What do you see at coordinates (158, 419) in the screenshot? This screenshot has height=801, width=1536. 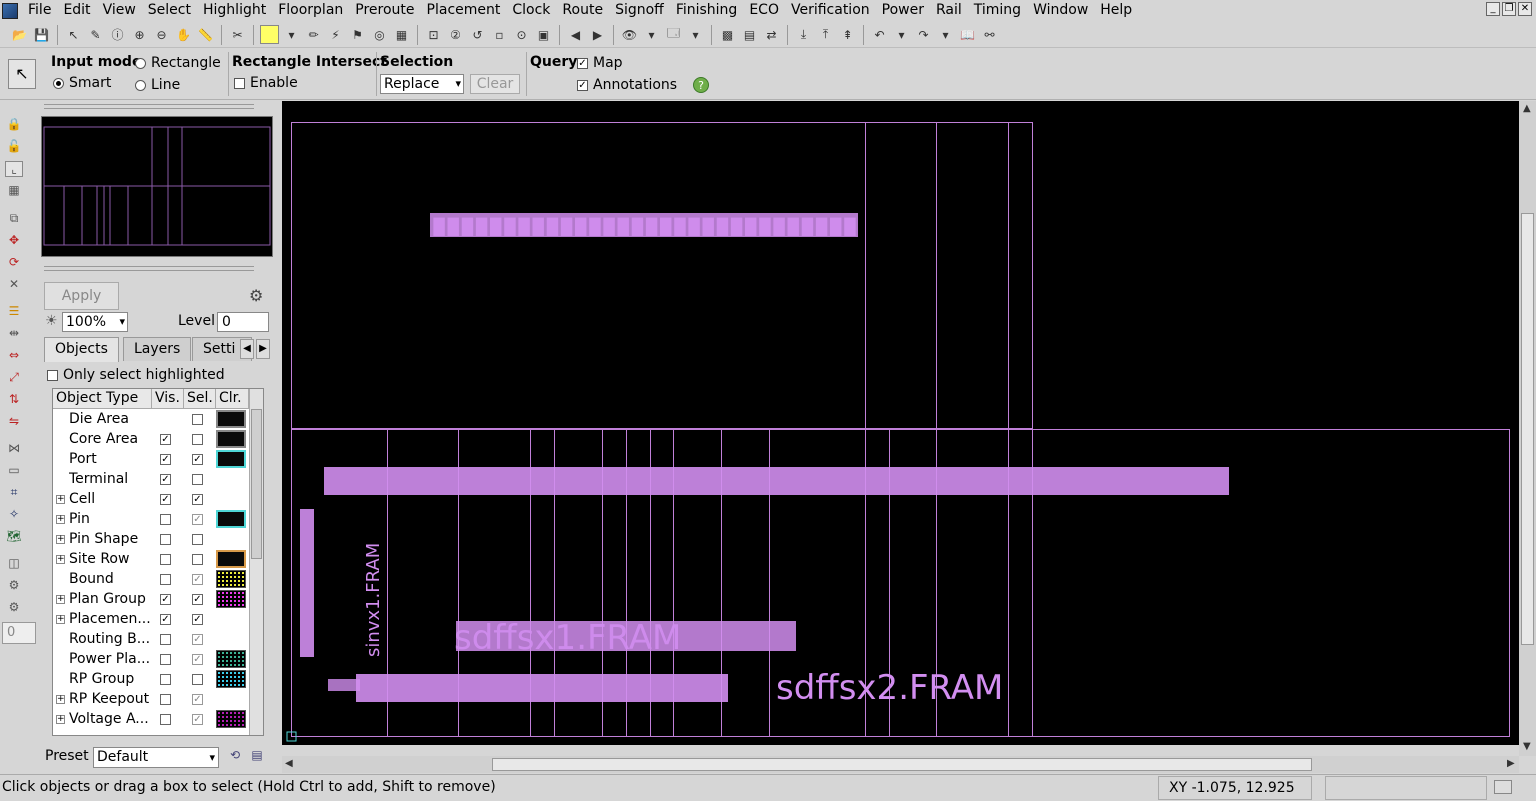 I see `tree-row: Die Area` at bounding box center [158, 419].